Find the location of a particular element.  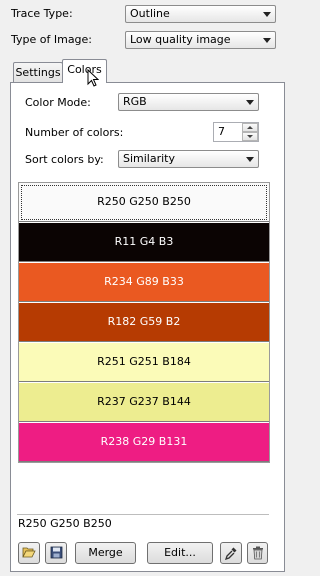

trash-icon is located at coordinates (257, 553).